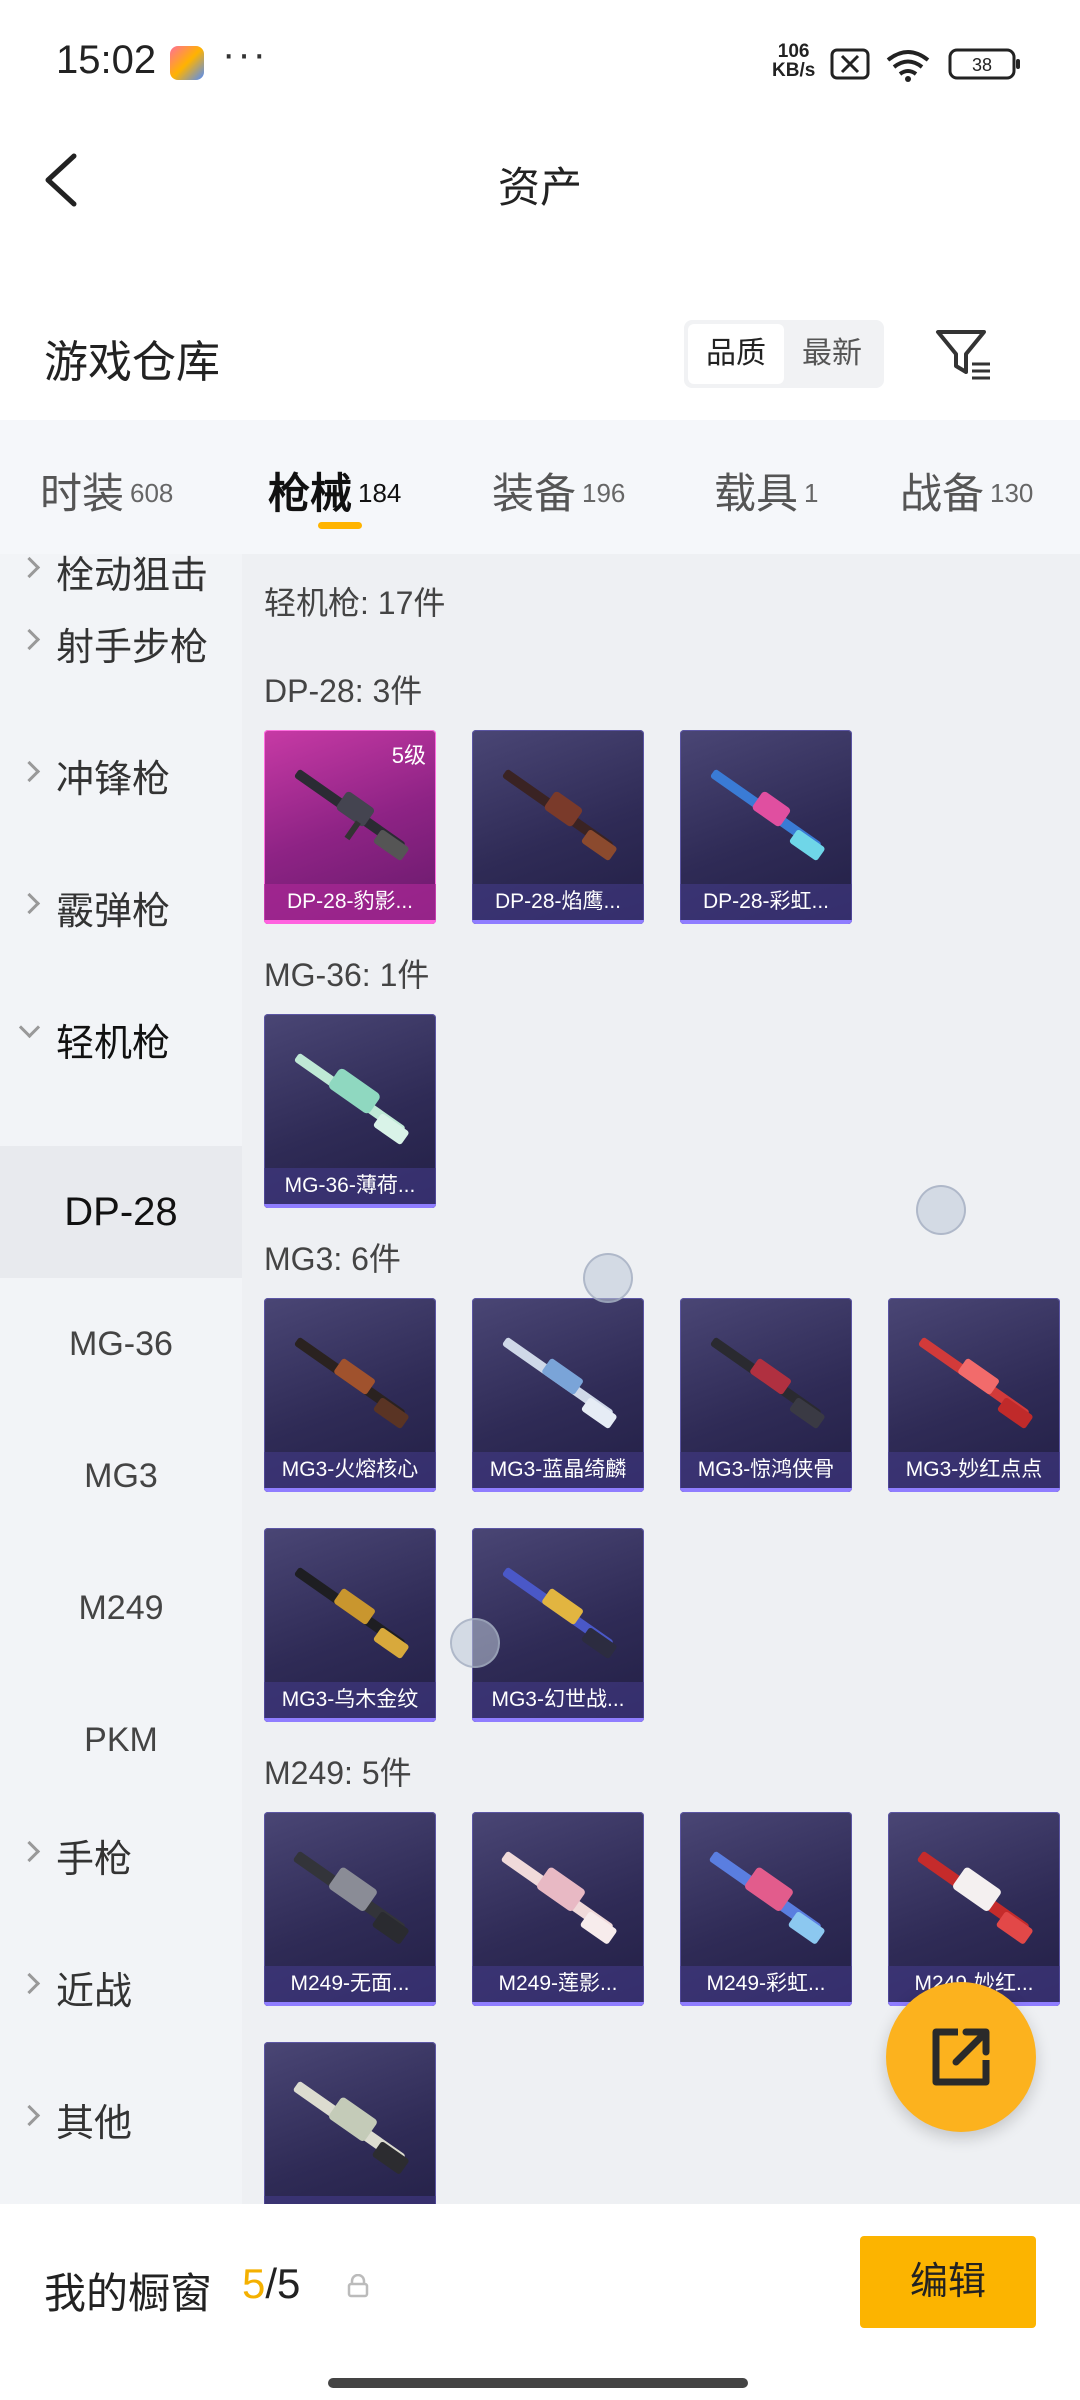 This screenshot has width=1080, height=2400. Describe the element at coordinates (340, 525) in the screenshot. I see `active-tab-indicator` at that location.